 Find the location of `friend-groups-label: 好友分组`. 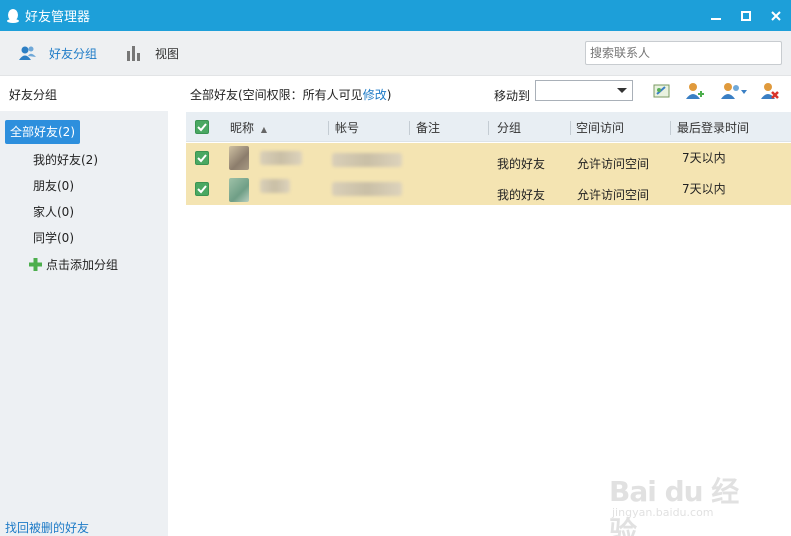

friend-groups-label: 好友分组 is located at coordinates (73, 53).